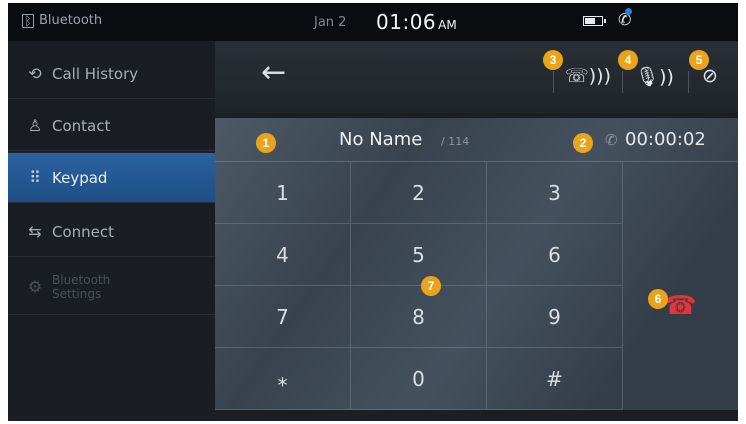  What do you see at coordinates (28, 20) in the screenshot?
I see `bluetooth-icon: ᛒ` at bounding box center [28, 20].